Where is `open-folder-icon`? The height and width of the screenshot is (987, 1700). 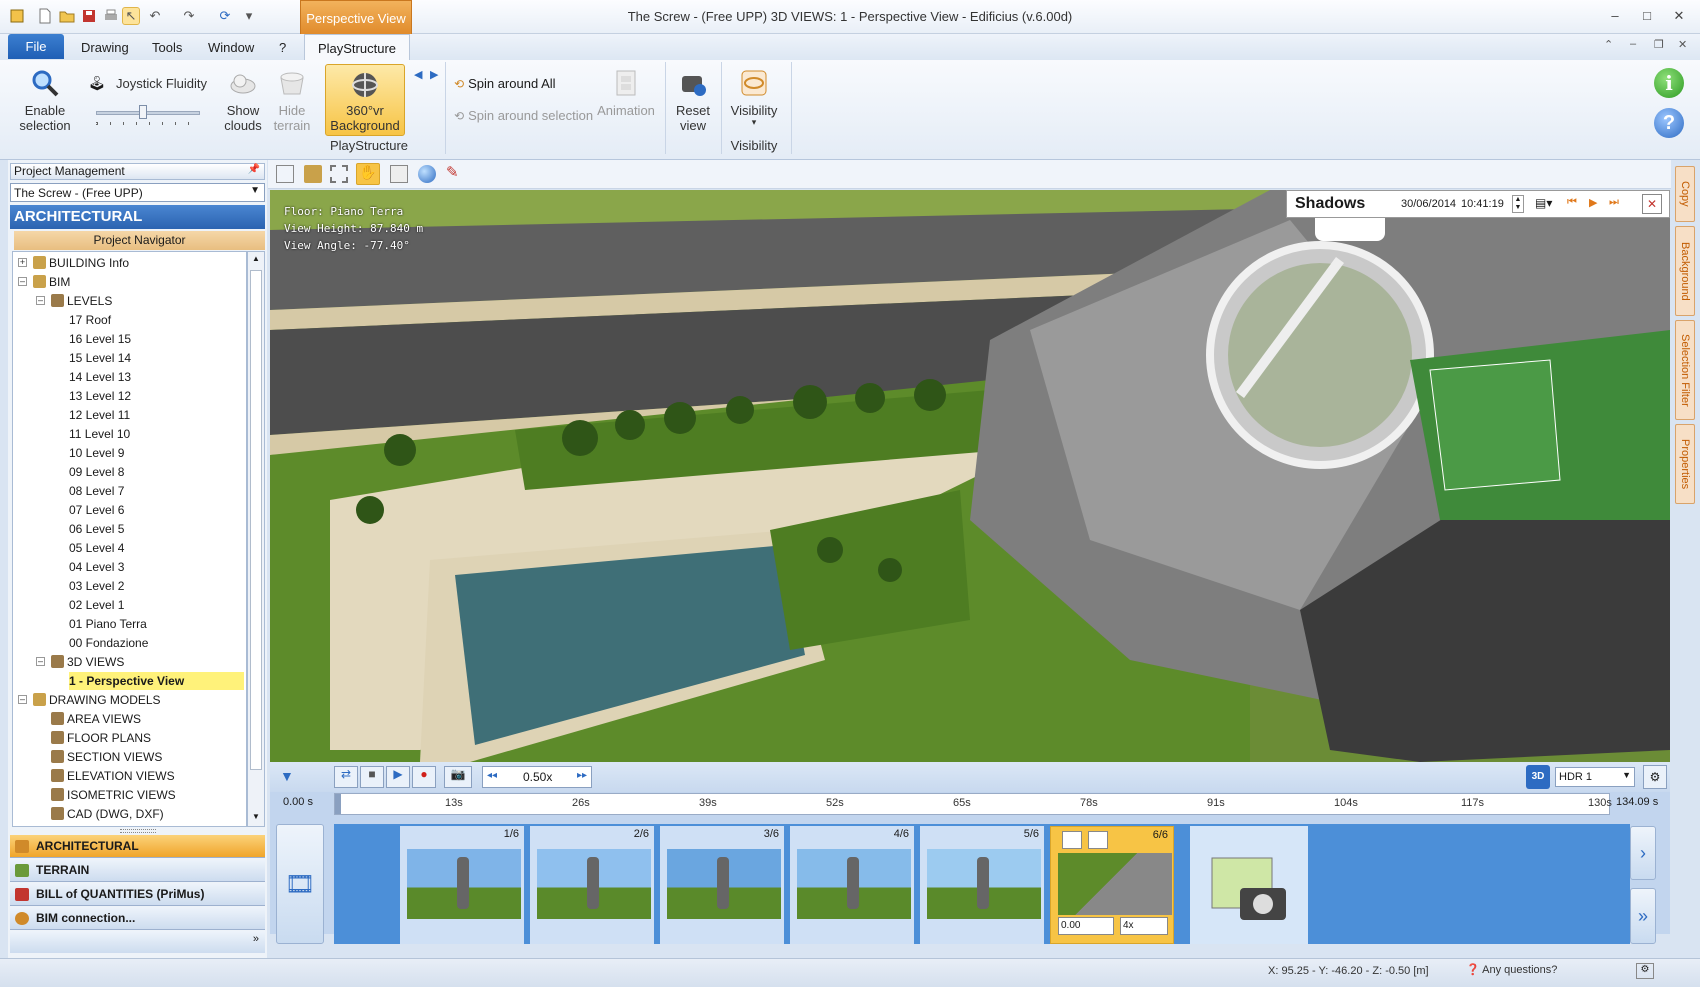 open-folder-icon is located at coordinates (67, 16).